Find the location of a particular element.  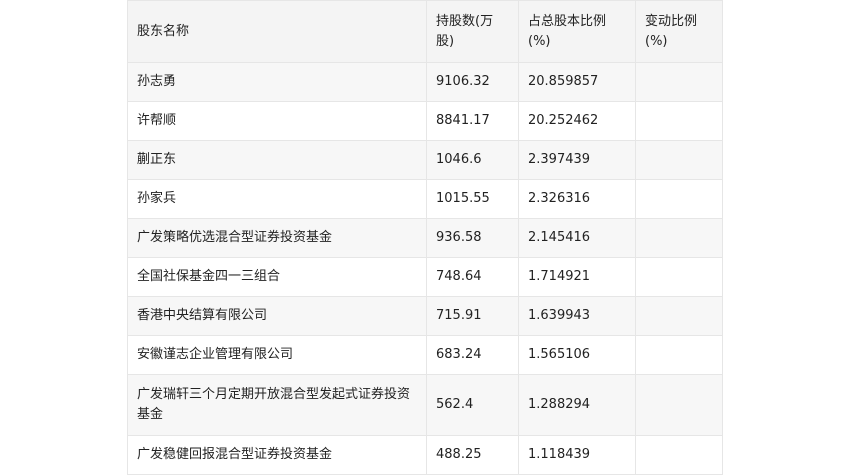

shareholder-name: 蒯正东 is located at coordinates (277, 160).